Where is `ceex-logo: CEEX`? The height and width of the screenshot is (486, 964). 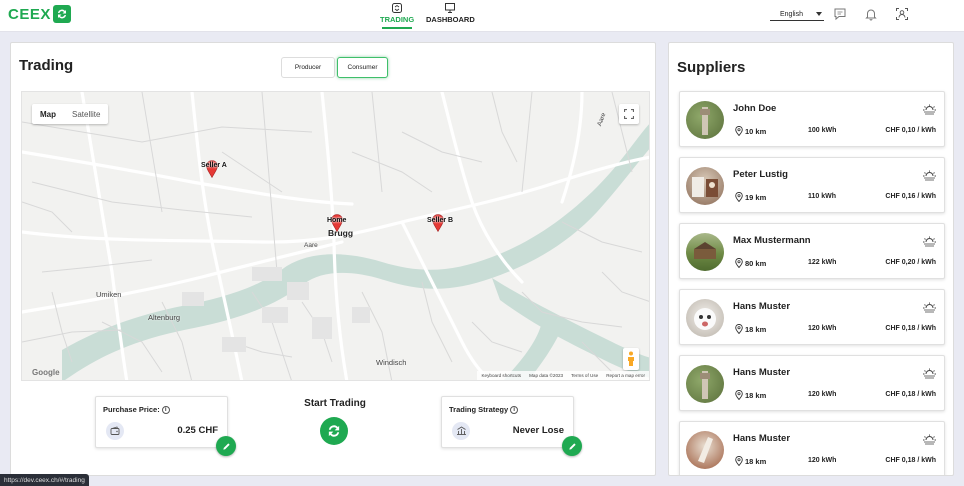
ceex-logo: CEEX is located at coordinates (39, 14).